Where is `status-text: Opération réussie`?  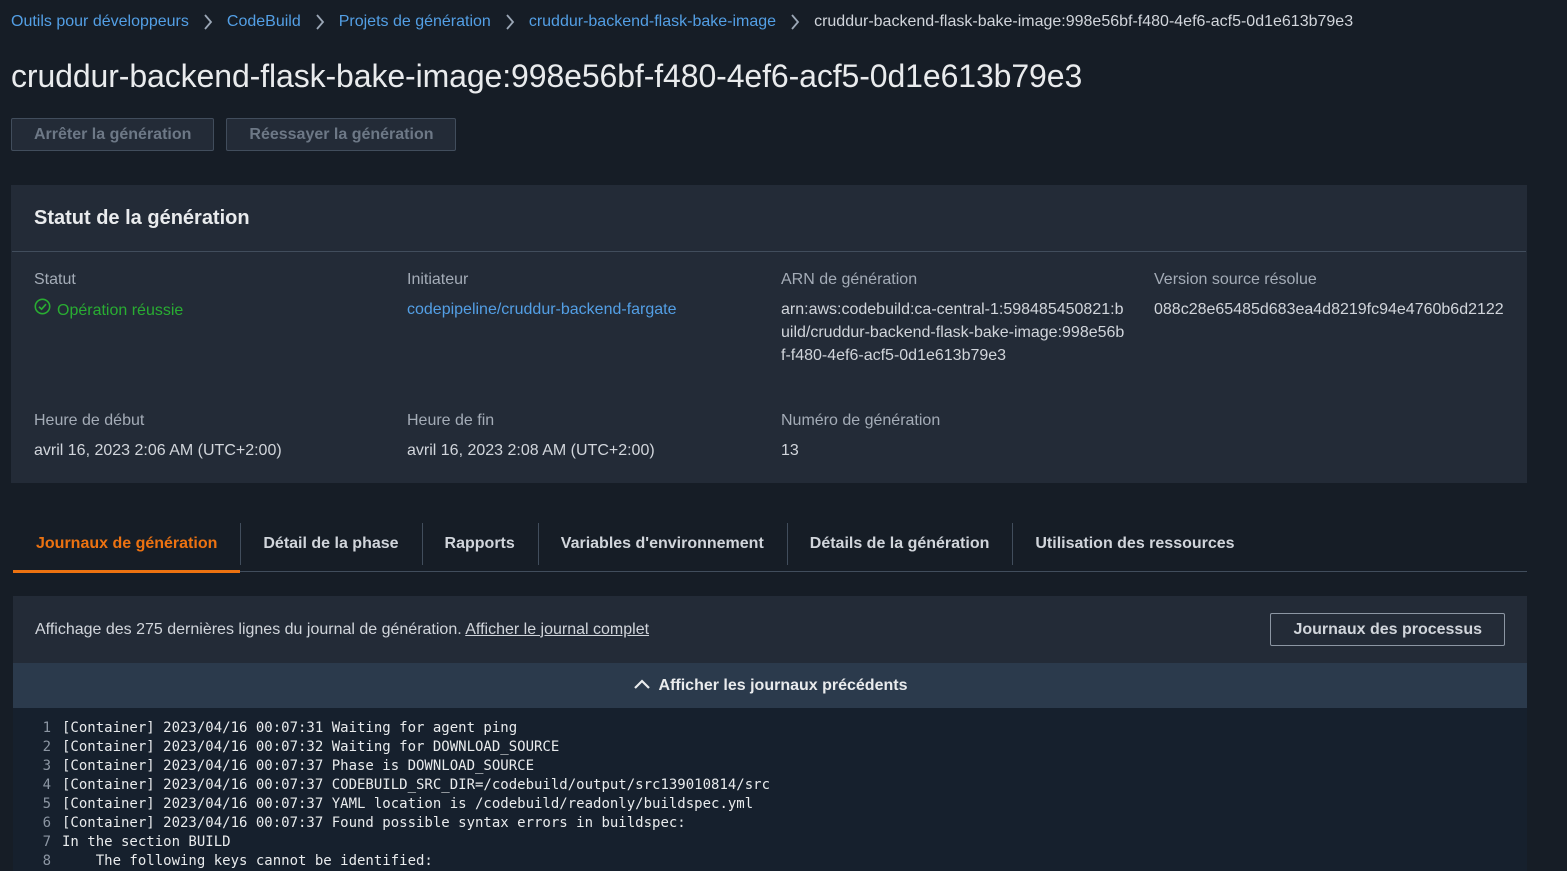
status-text: Opération réussie is located at coordinates (120, 310).